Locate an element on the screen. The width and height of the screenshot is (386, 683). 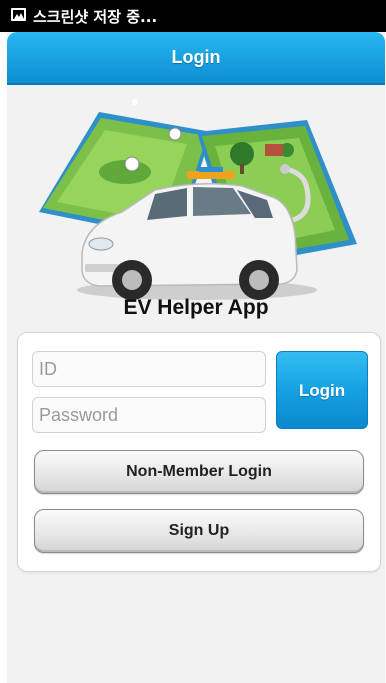
non-member-login-button: Non-Member Login is located at coordinates (199, 472).